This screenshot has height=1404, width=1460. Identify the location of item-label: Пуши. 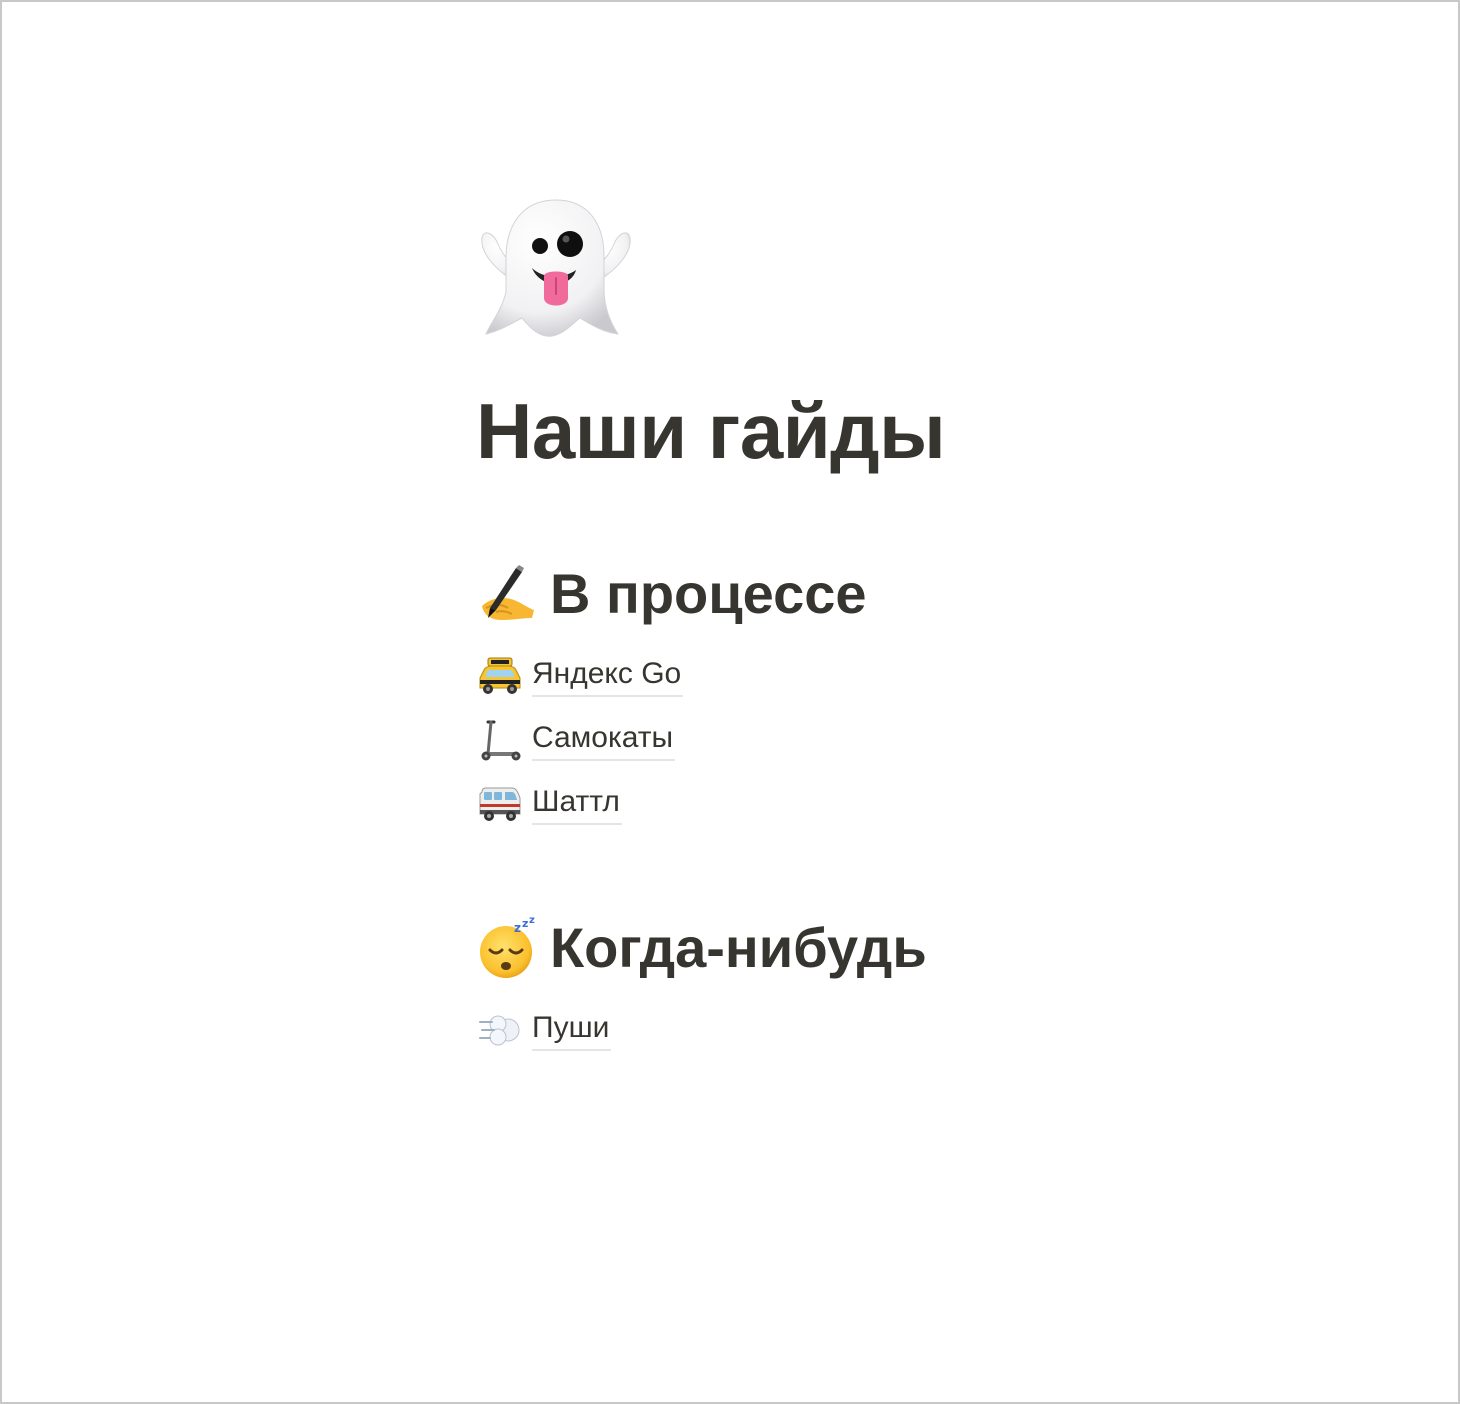
(572, 1030).